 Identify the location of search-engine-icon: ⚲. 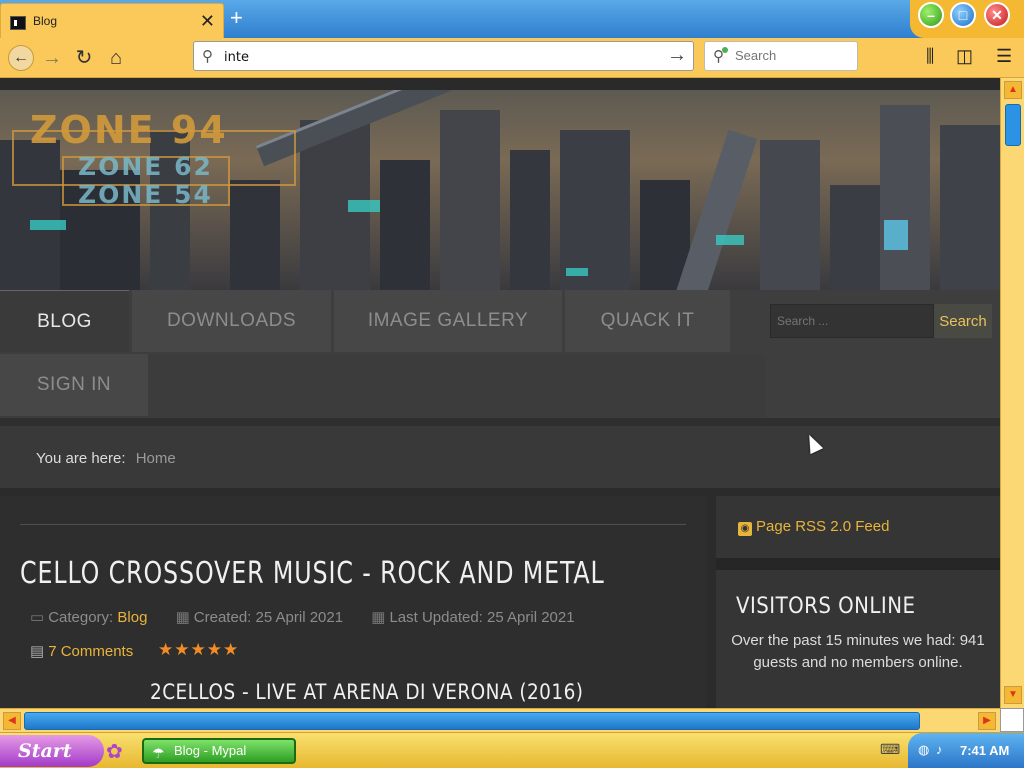
(720, 56).